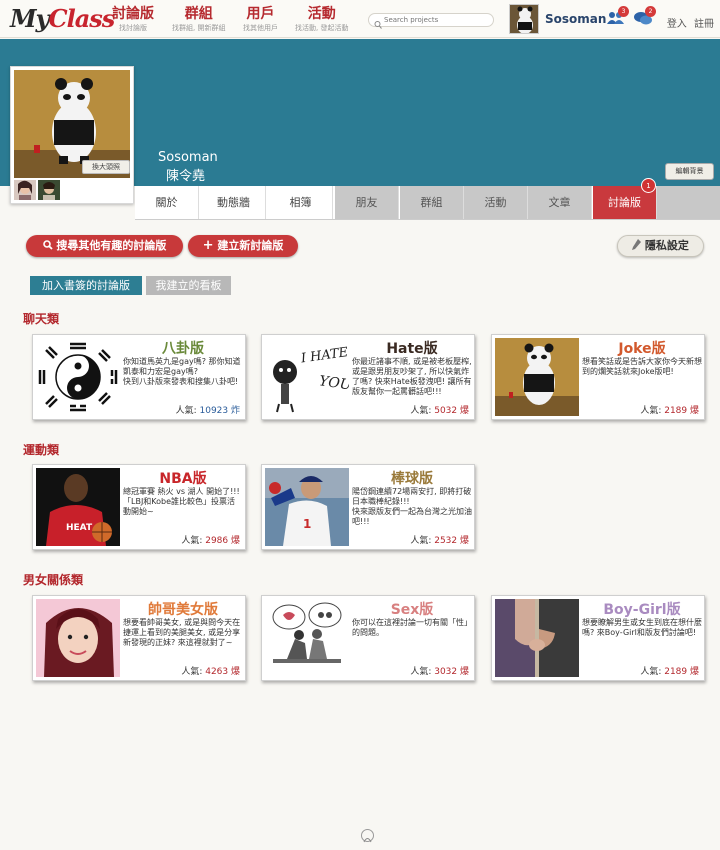 This screenshot has height=850, width=720. I want to click on category-title: 男女關係類, so click(53, 580).